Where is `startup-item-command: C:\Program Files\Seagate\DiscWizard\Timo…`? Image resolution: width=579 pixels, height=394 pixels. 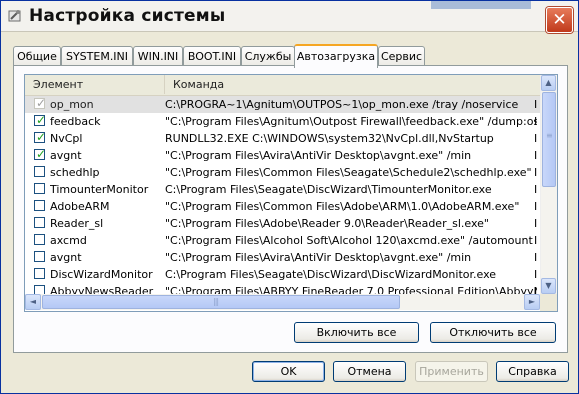 startup-item-command: C:\Program Files\Seagate\DiscWizard\Timo… is located at coordinates (328, 189).